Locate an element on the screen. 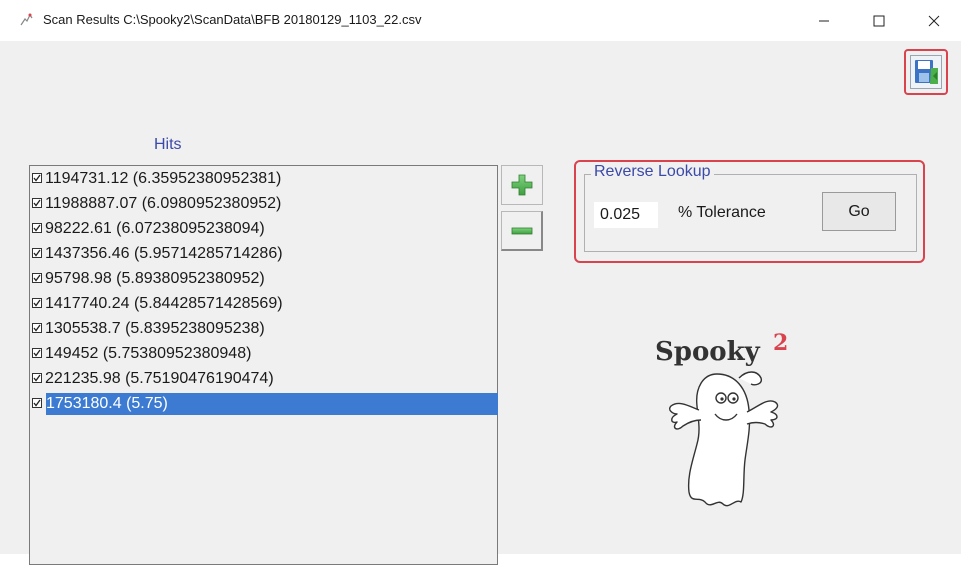 The image size is (961, 565). maximize-icon is located at coordinates (879, 20).